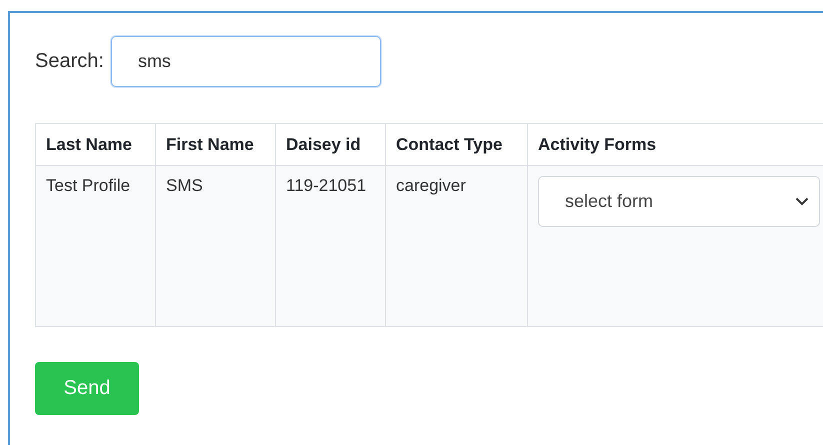 This screenshot has height=445, width=823. Describe the element at coordinates (216, 246) in the screenshot. I see `table-cell: SMS` at that location.